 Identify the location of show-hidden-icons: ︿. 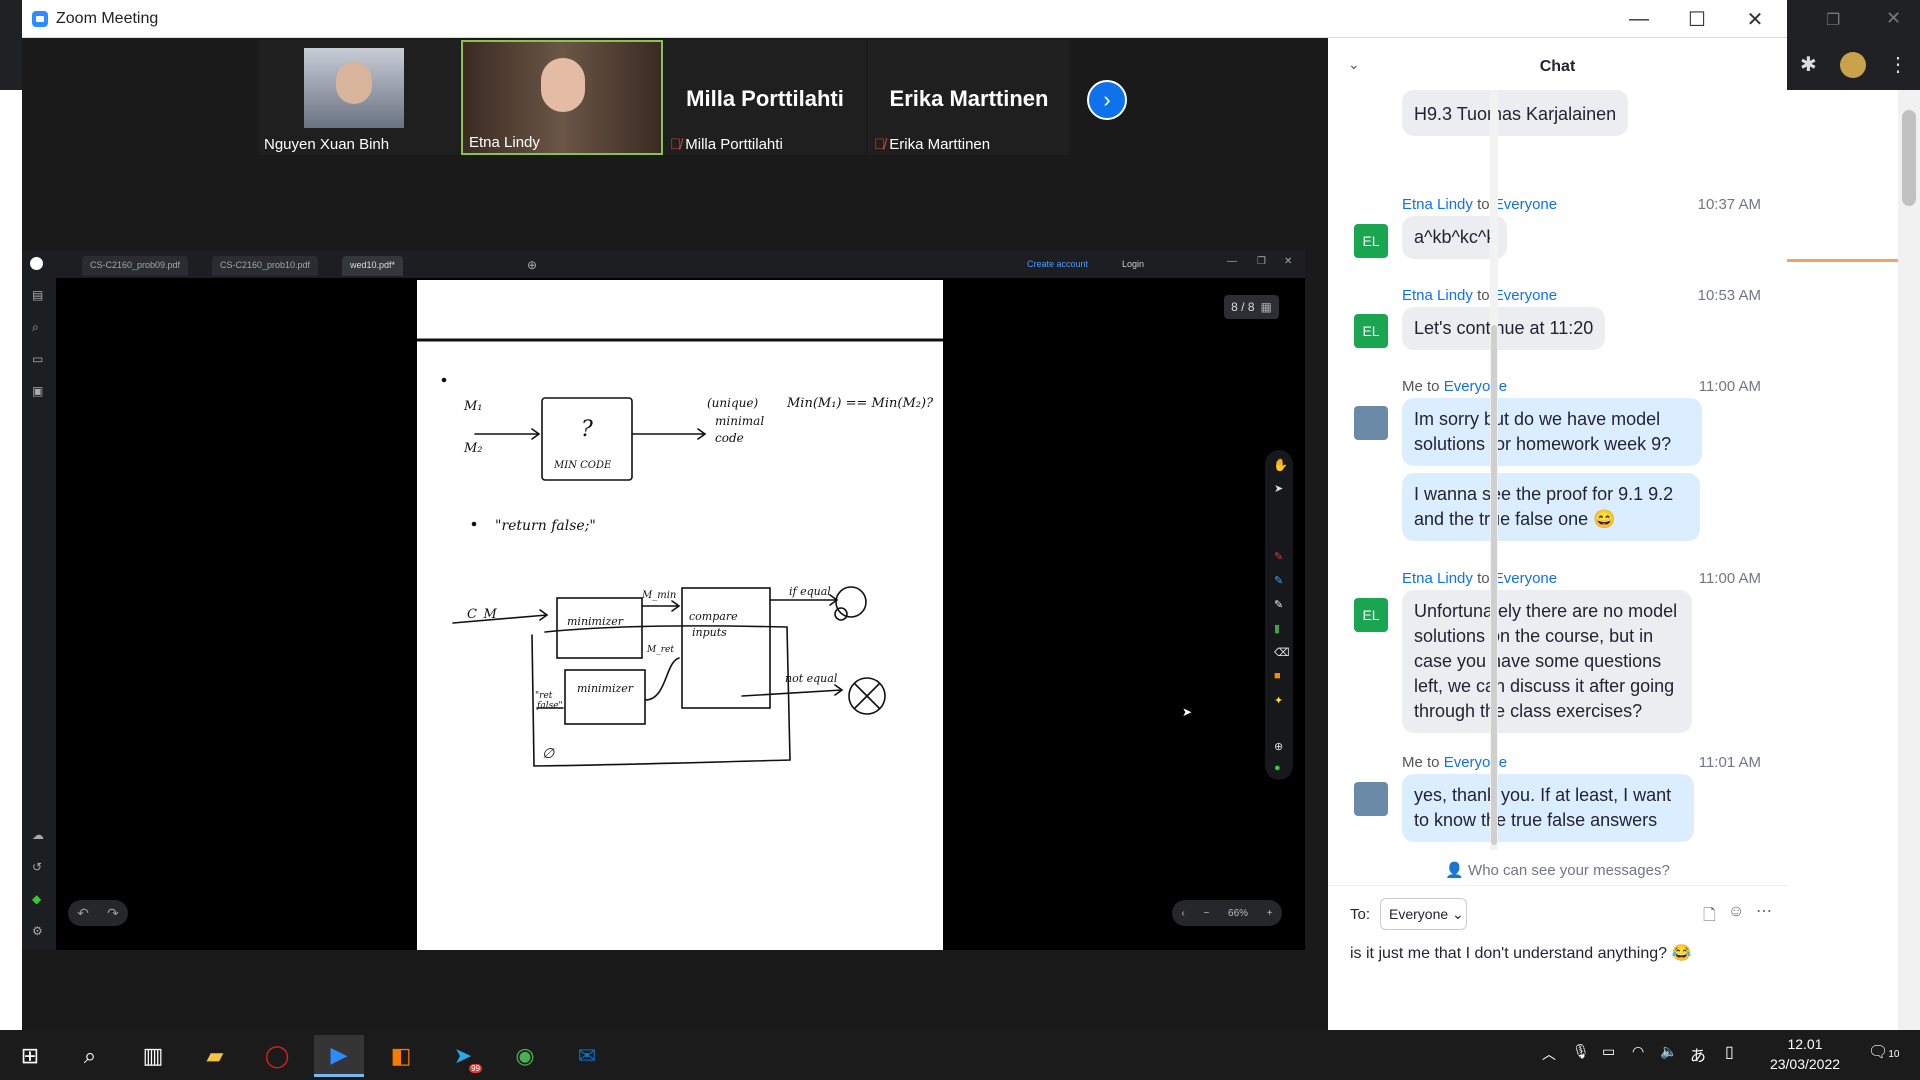
(1549, 1054).